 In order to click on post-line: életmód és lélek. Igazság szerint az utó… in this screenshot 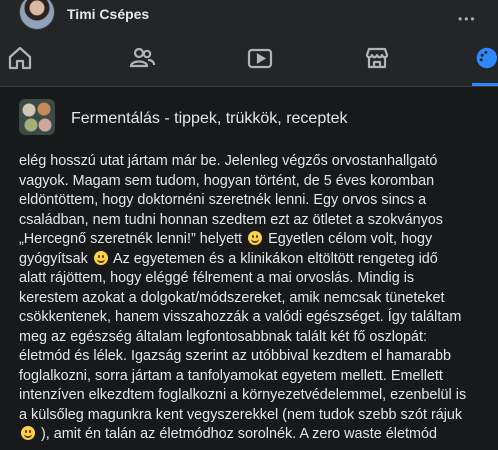, I will do `click(252, 357)`.